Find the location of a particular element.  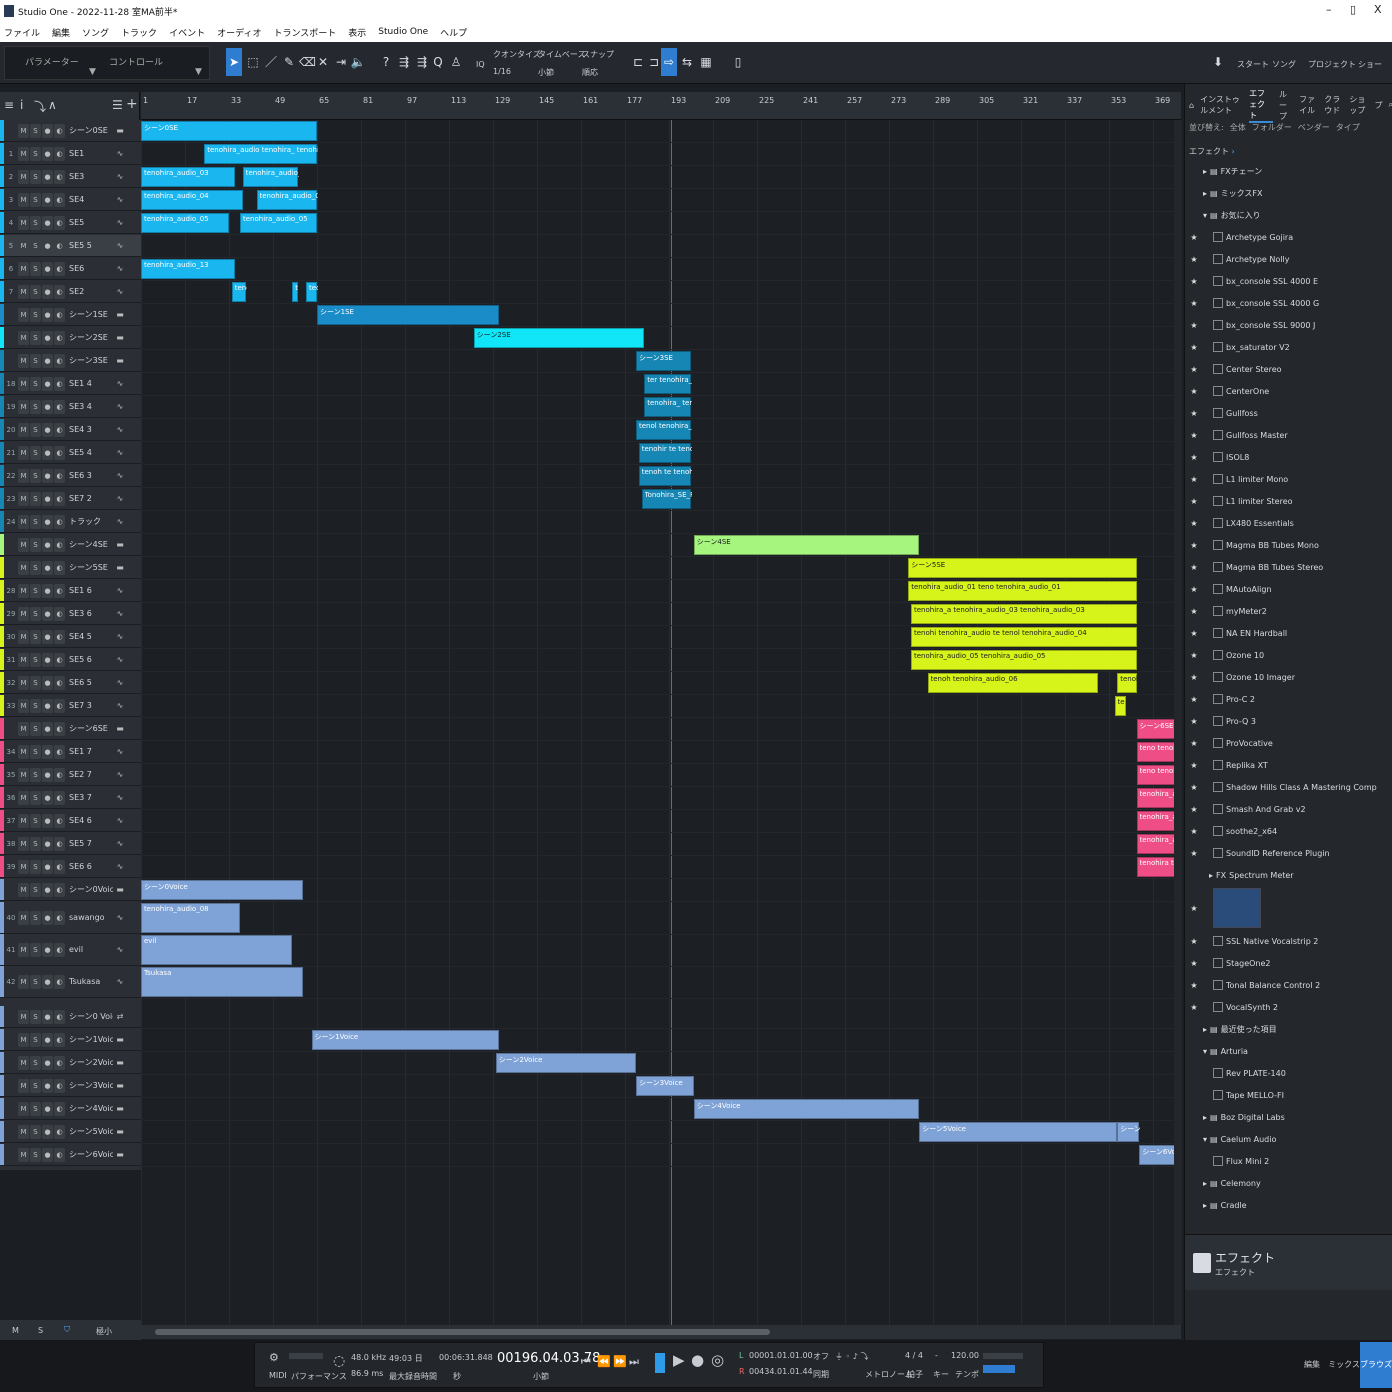

list-icon: ☰ is located at coordinates (117, 105).